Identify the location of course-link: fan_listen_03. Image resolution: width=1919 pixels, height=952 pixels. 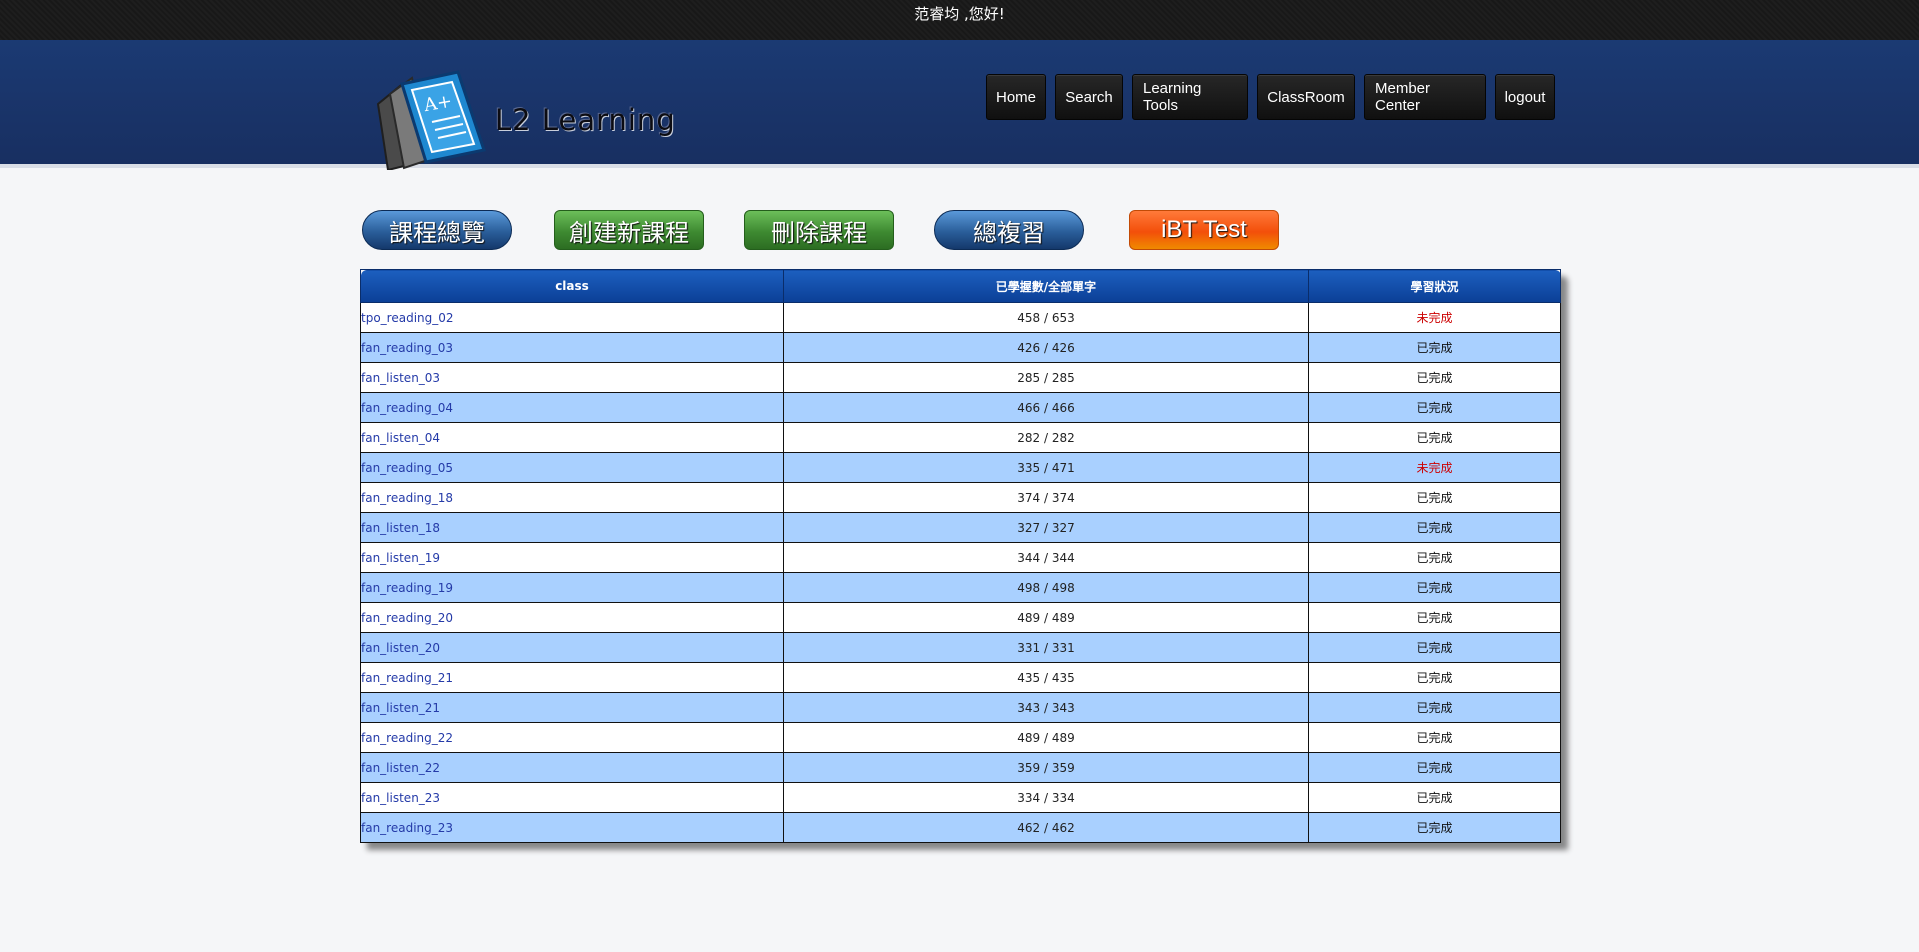
(572, 377).